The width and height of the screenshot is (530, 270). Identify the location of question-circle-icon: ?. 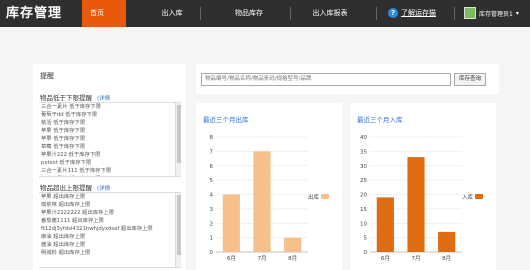
(393, 13).